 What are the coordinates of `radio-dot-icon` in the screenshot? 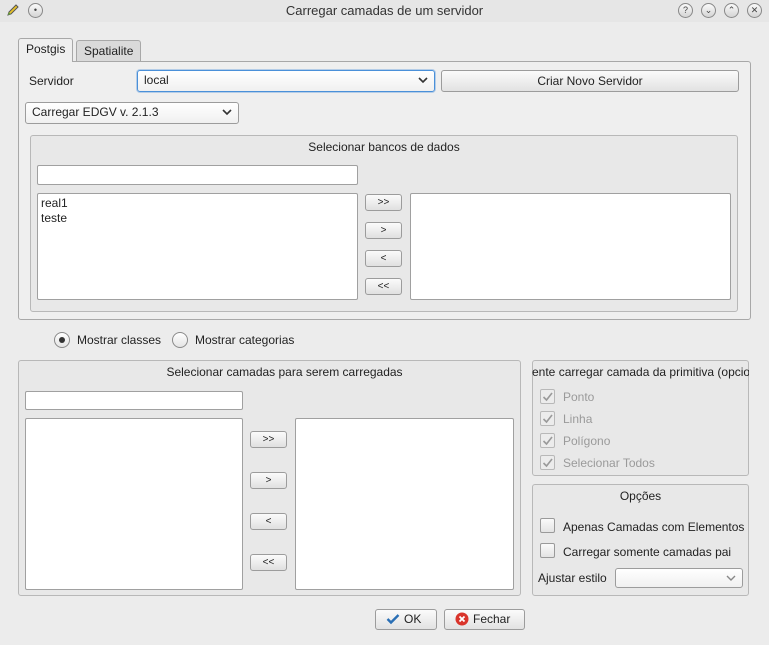 It's located at (62, 340).